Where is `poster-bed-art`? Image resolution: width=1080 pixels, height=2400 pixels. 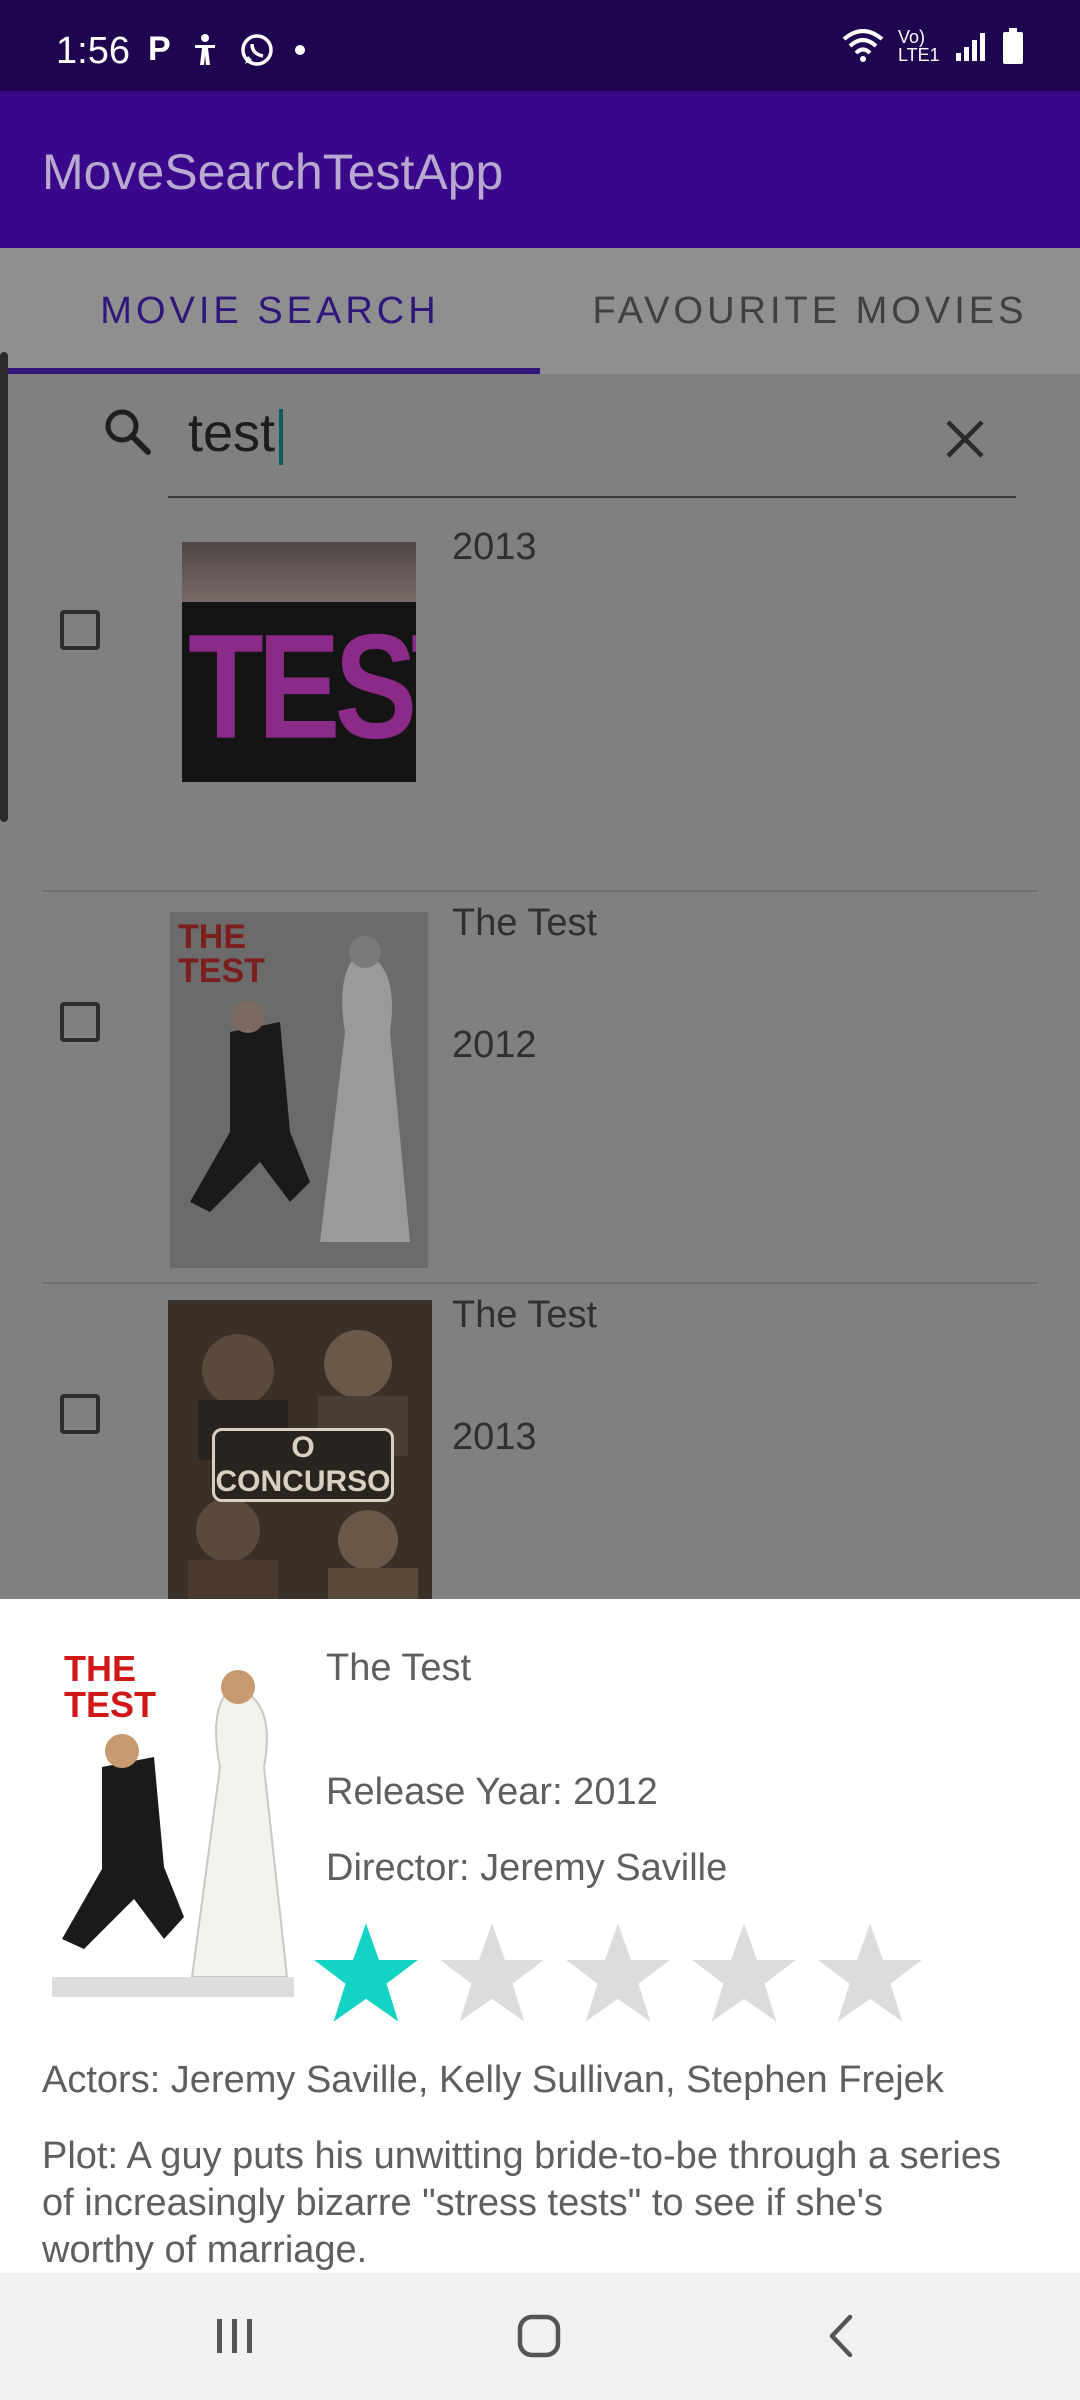 poster-bed-art is located at coordinates (299, 572).